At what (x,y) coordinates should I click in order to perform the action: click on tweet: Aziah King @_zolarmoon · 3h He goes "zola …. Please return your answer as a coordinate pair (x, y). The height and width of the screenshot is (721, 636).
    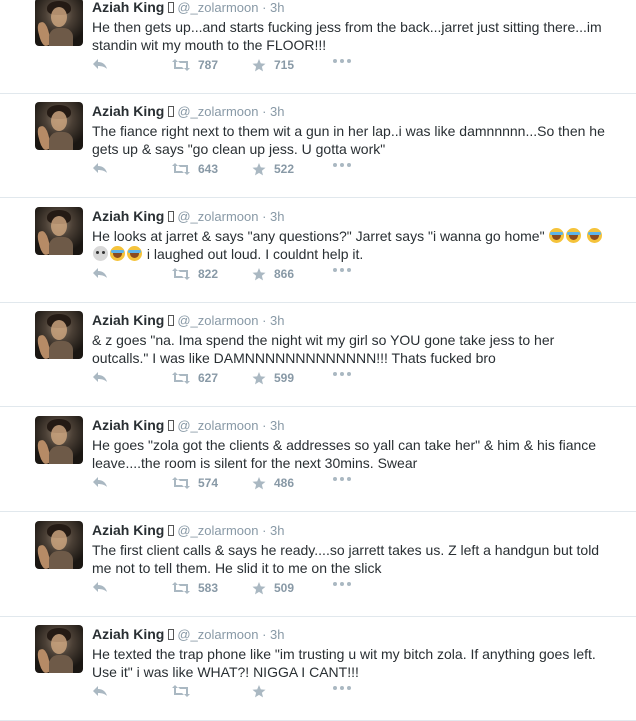
    Looking at the image, I should click on (318, 460).